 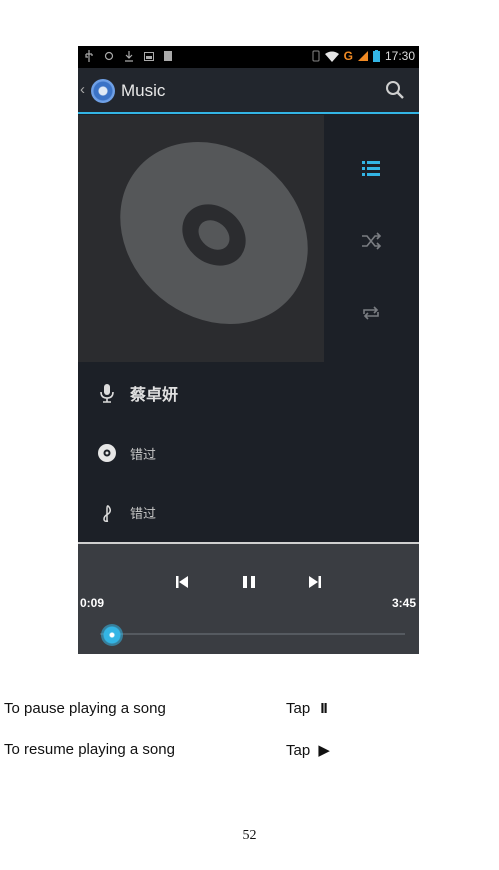 What do you see at coordinates (248, 57) in the screenshot?
I see `status-bar: G 17:30` at bounding box center [248, 57].